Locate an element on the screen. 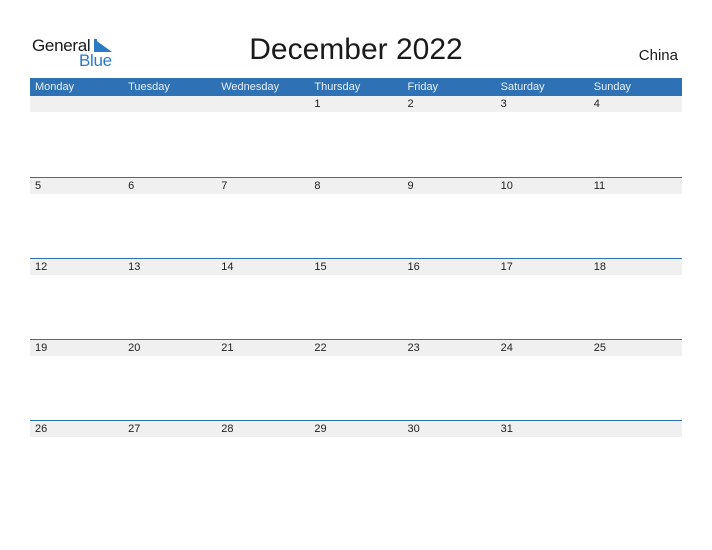 The image size is (712, 550). day-cell: 22 is located at coordinates (320, 348).